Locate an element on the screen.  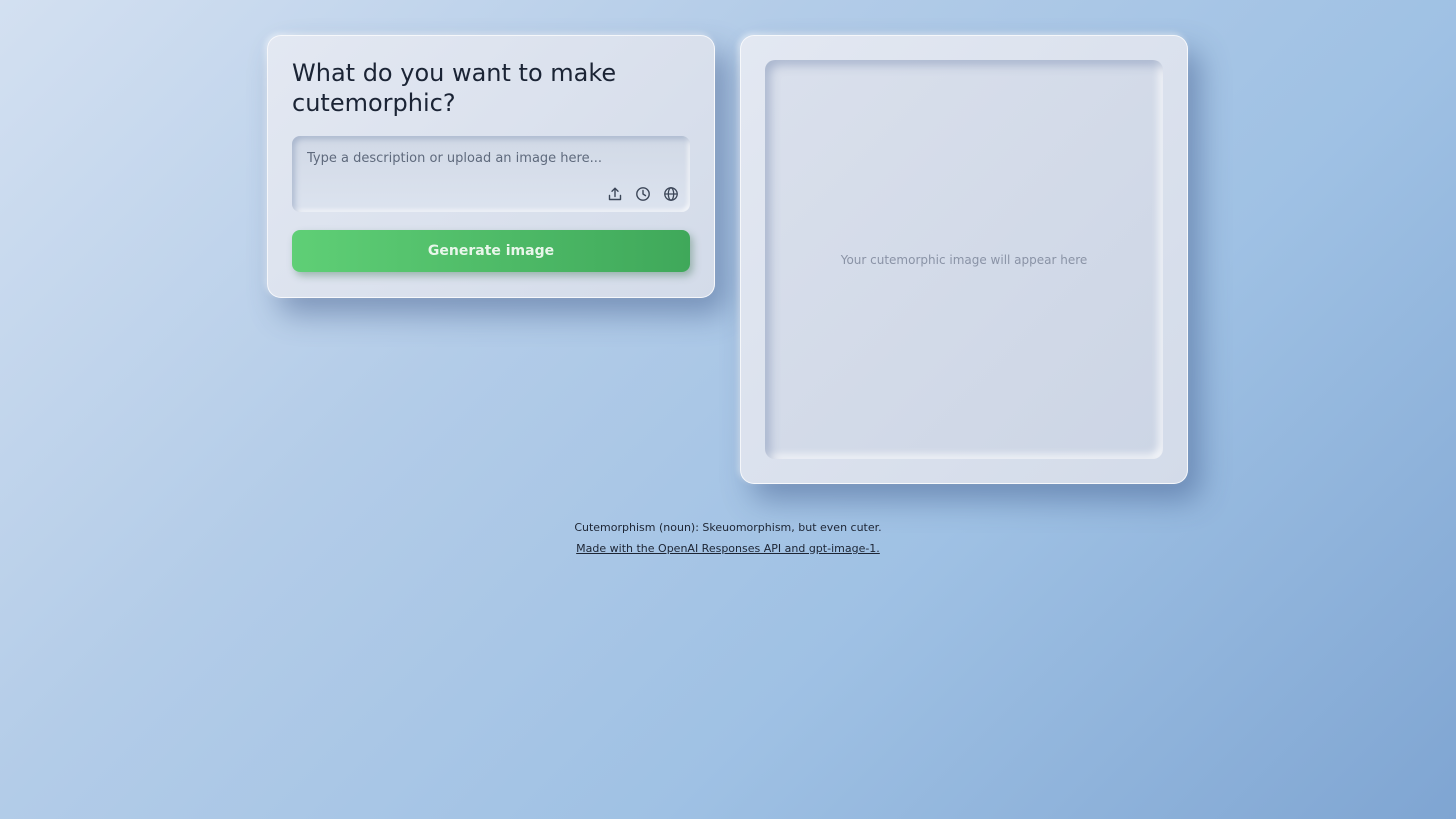
generate-image-button: Generate image is located at coordinates (491, 251).